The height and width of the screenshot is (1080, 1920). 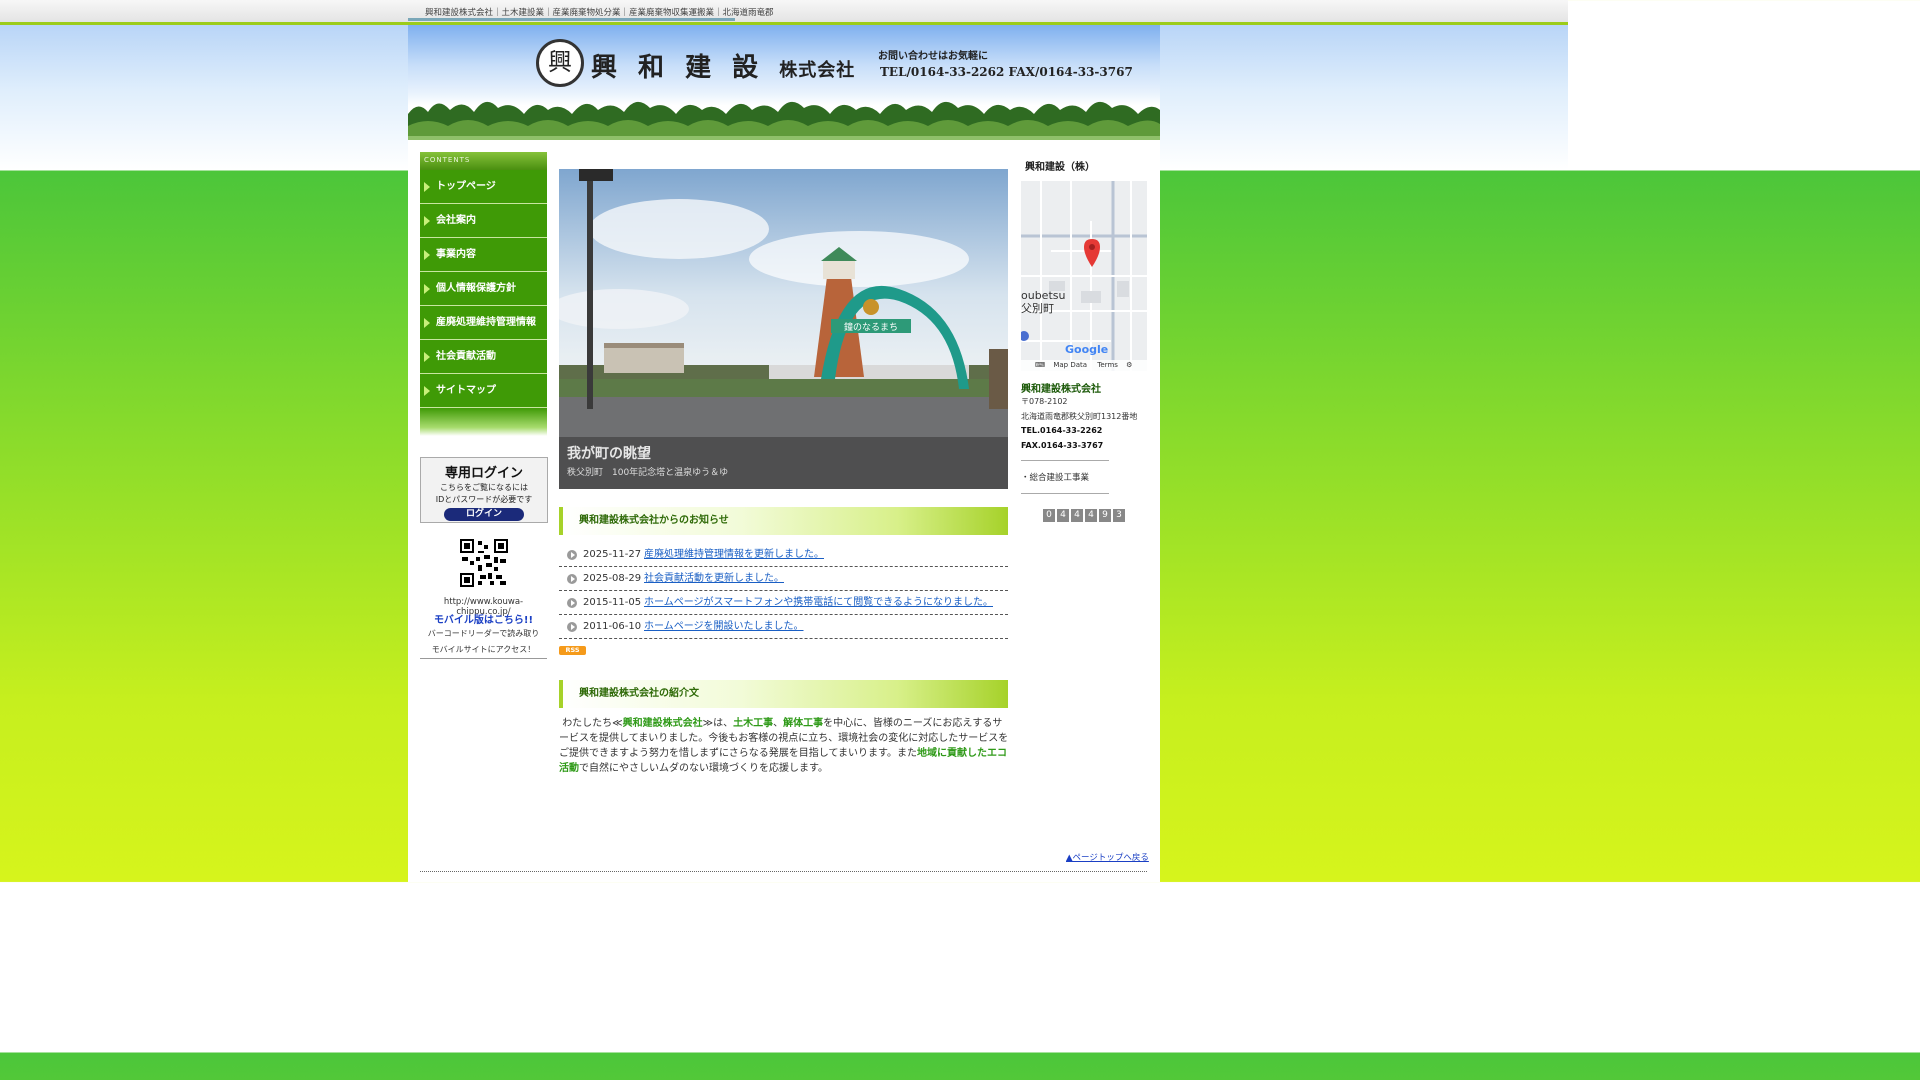 I want to click on mobile-note-2: モバイルサイトにアクセス！, so click(x=483, y=649).